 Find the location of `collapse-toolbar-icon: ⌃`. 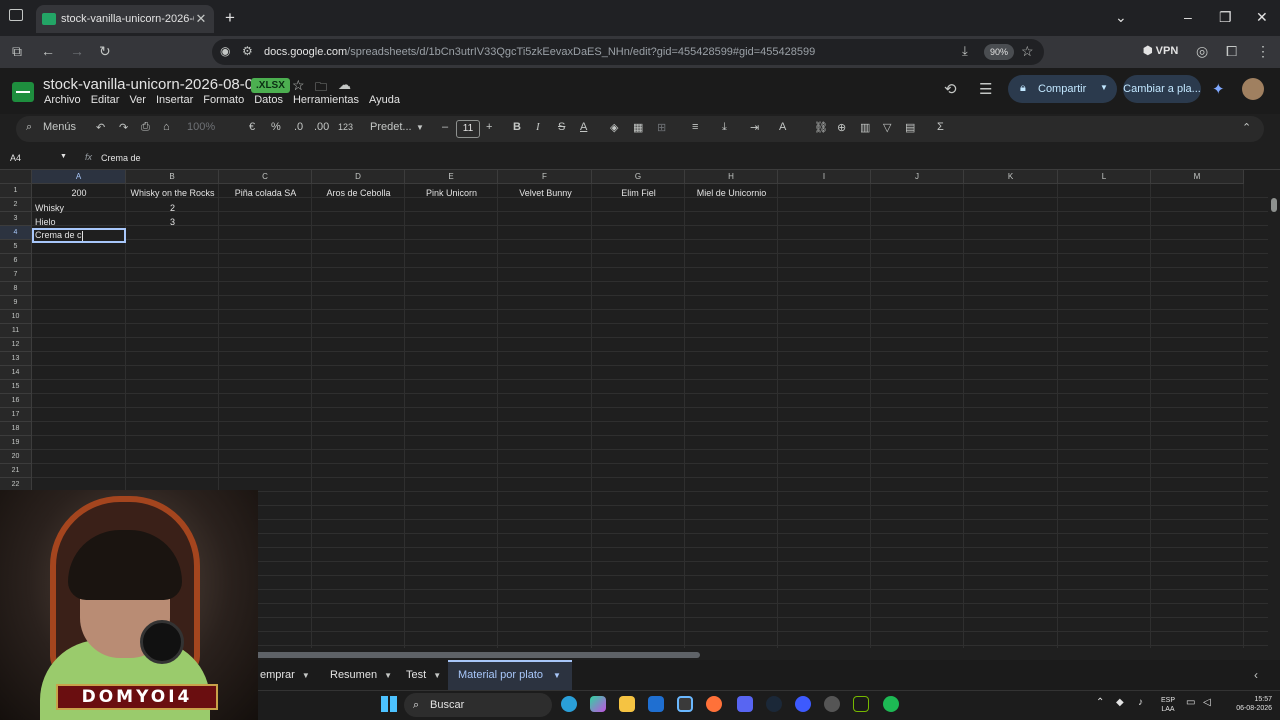

collapse-toolbar-icon: ⌃ is located at coordinates (1246, 127).